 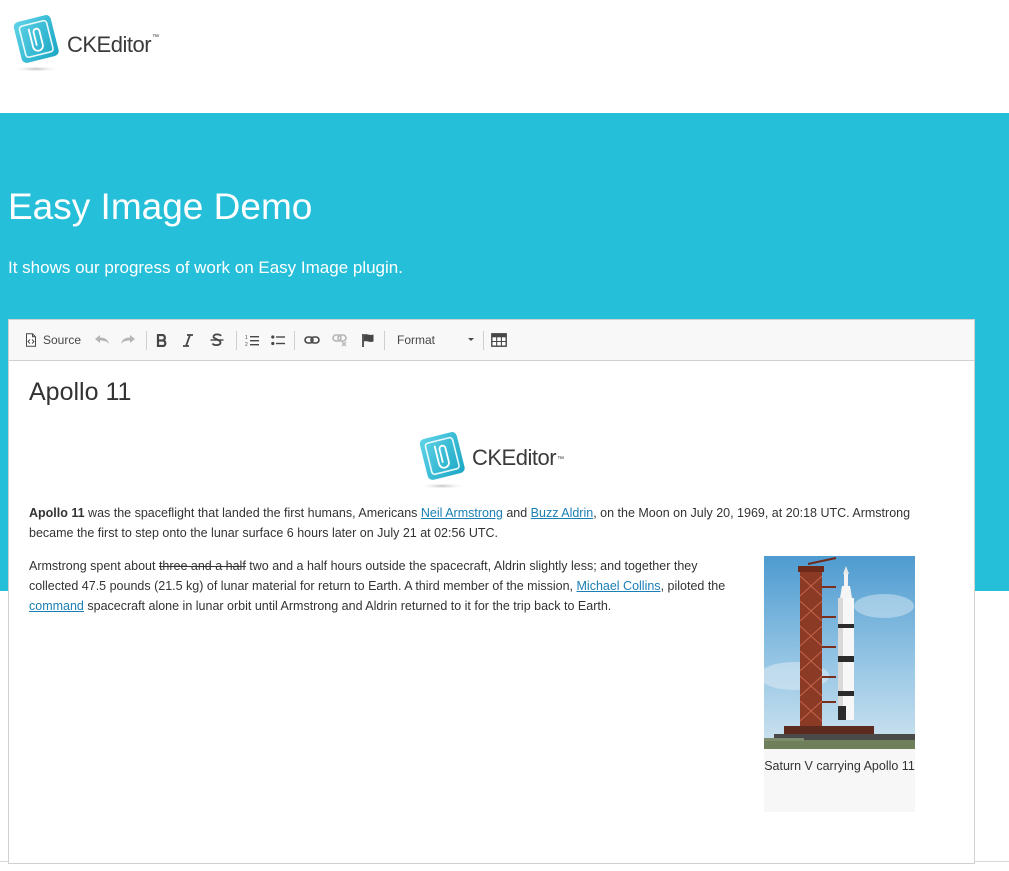 I want to click on strikethrough-icon, so click(x=217, y=339).